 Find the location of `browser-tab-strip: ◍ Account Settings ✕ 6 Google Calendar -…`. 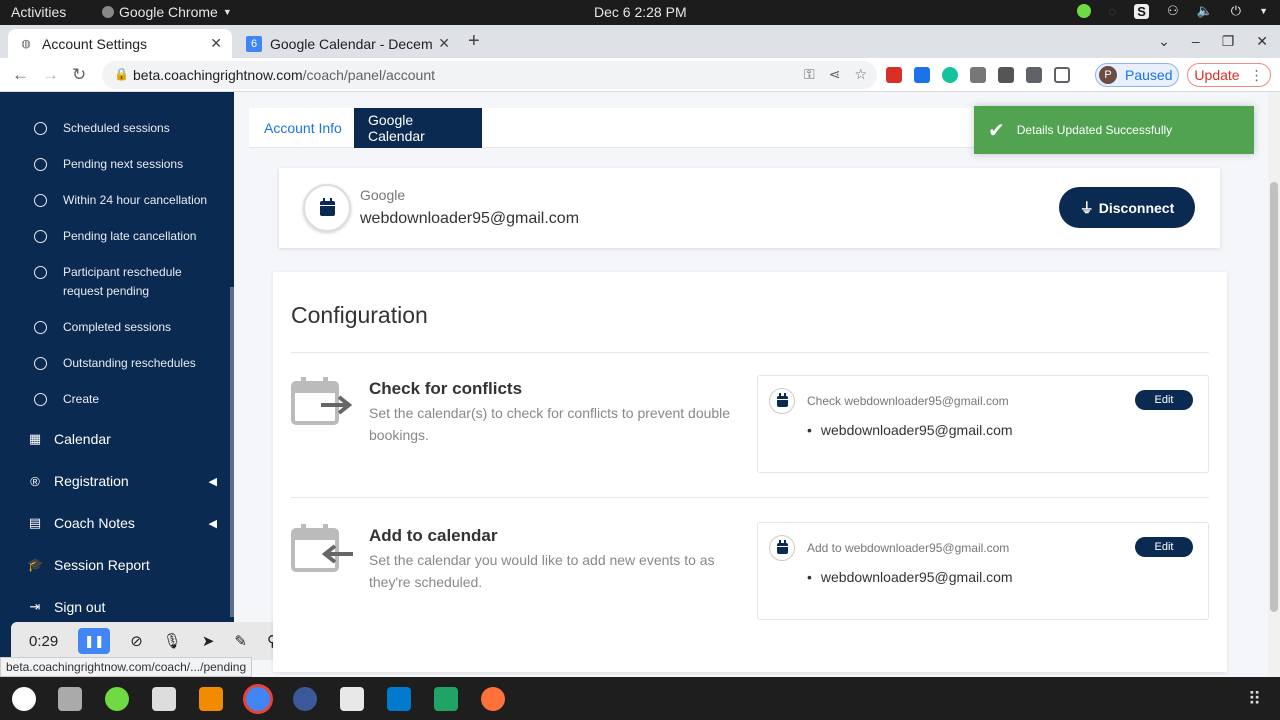

browser-tab-strip: ◍ Account Settings ✕ 6 Google Calendar -… is located at coordinates (640, 41).